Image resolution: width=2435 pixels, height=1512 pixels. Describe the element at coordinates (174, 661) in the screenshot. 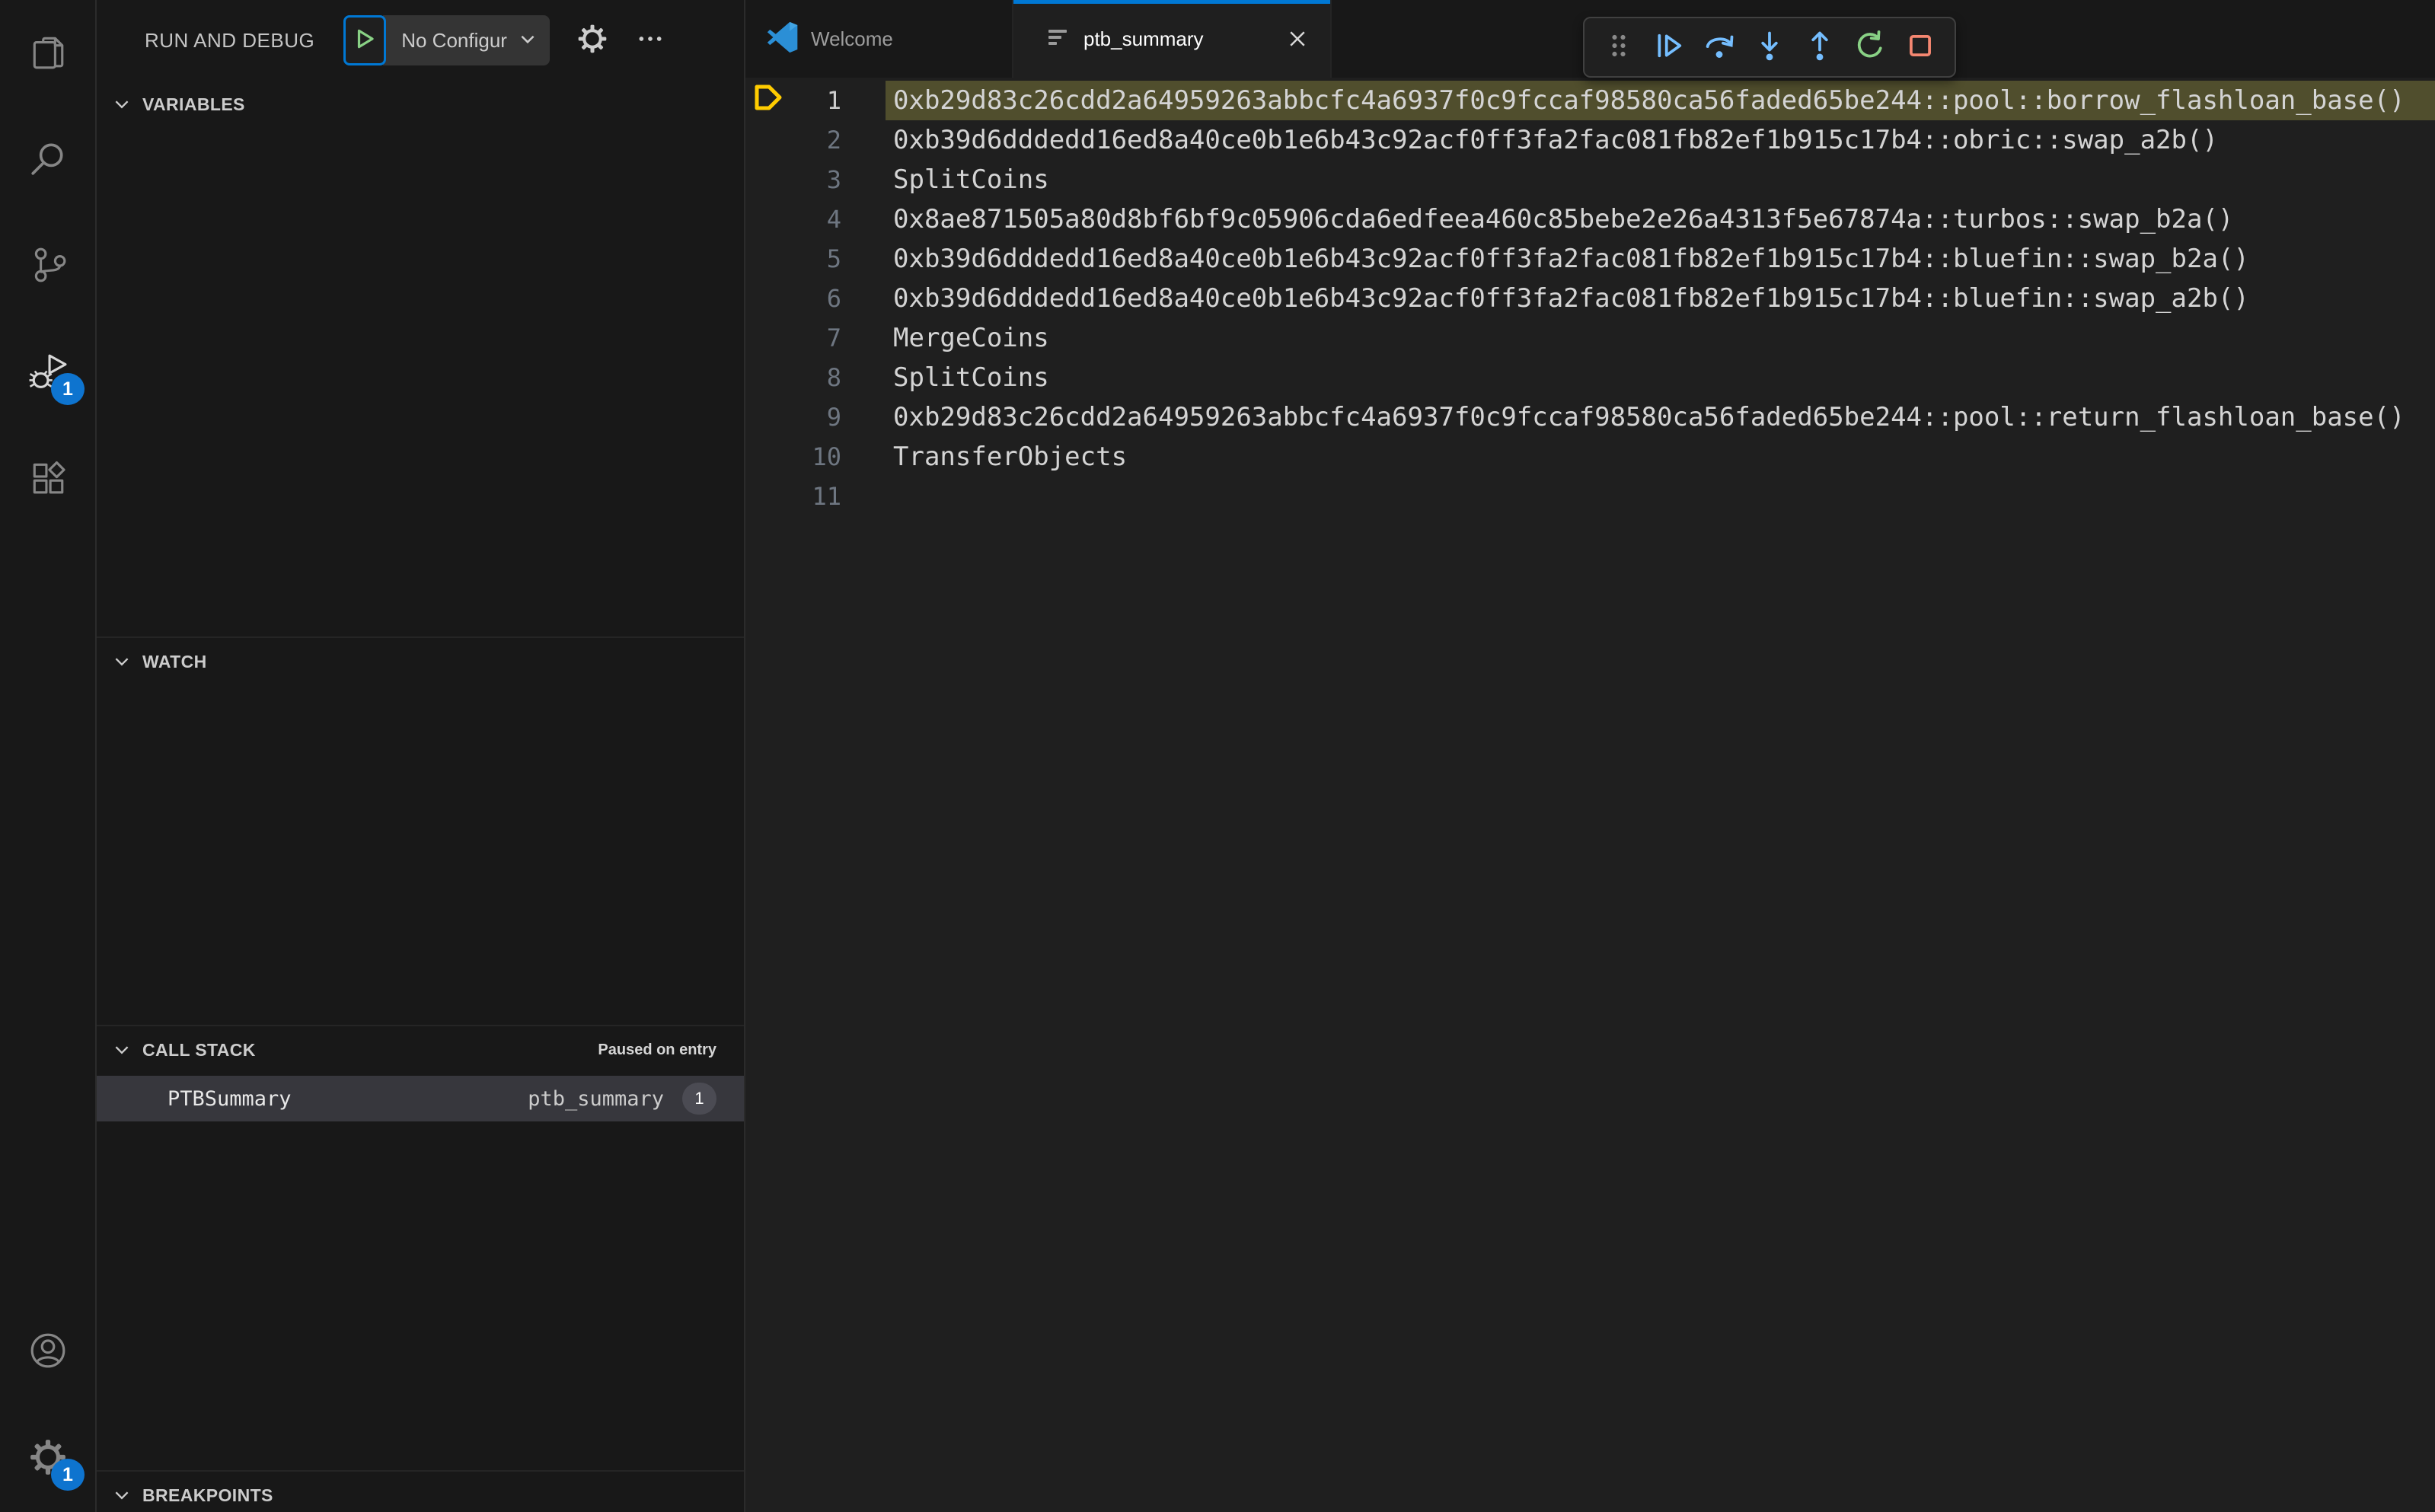

I see `watch-section-label: WATCH` at that location.